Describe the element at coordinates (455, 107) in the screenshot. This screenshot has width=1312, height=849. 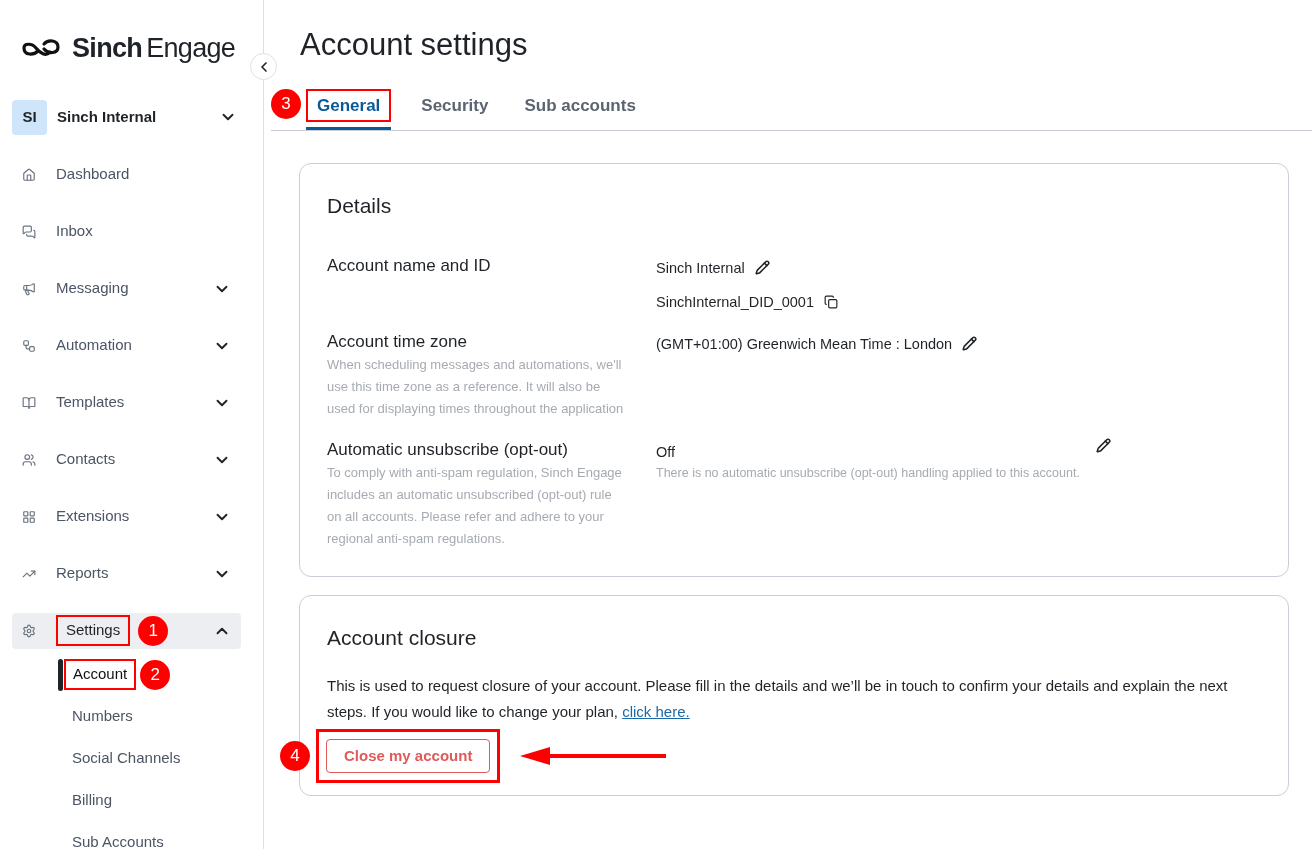
I see `tab: Security` at that location.